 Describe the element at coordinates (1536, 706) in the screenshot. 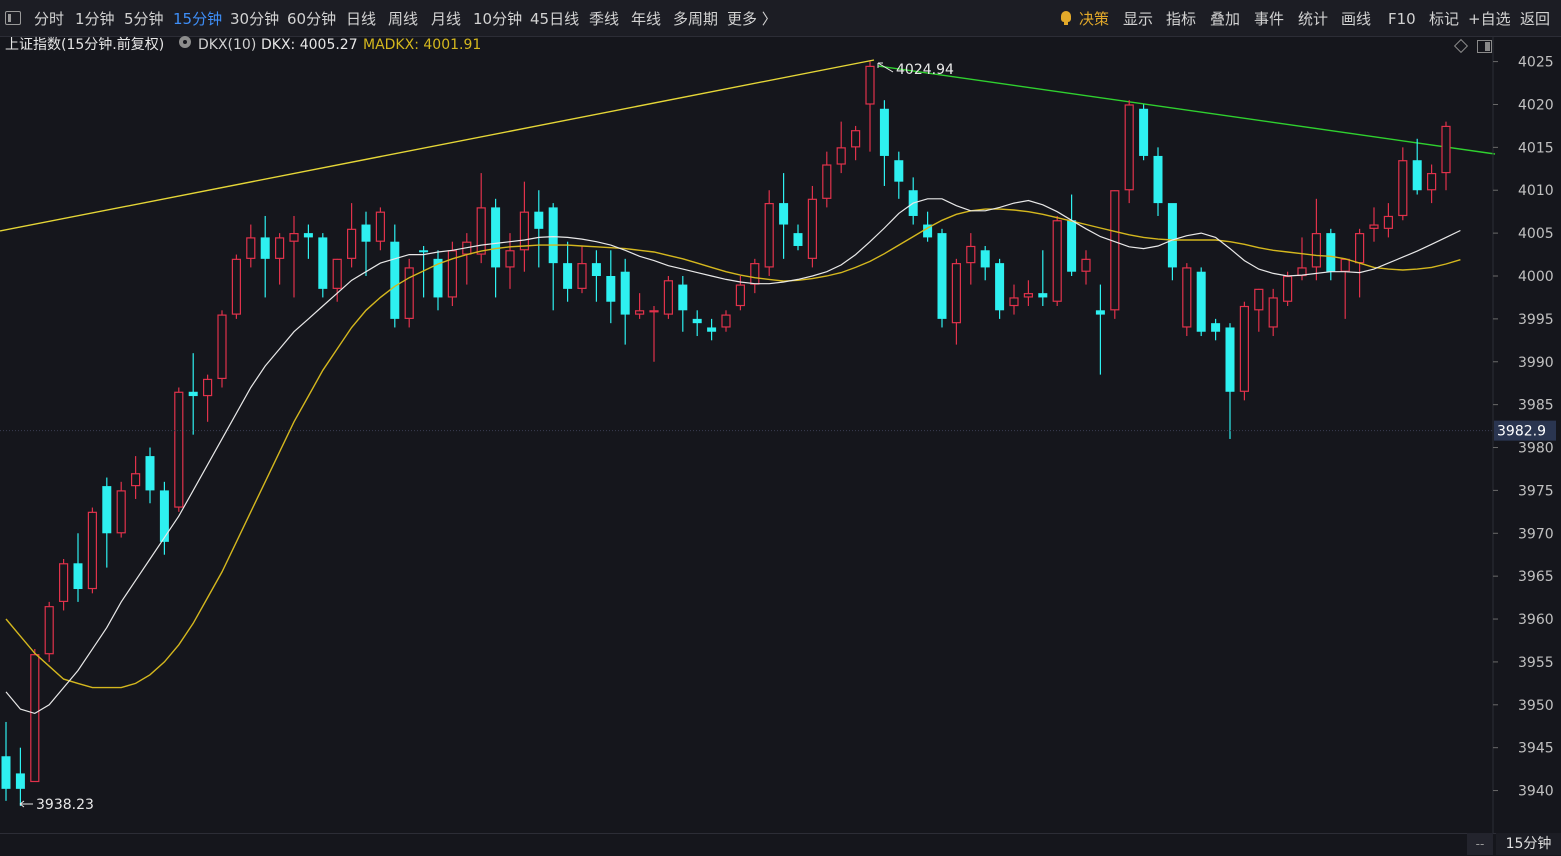

I see `price-tick-label: 3950` at that location.